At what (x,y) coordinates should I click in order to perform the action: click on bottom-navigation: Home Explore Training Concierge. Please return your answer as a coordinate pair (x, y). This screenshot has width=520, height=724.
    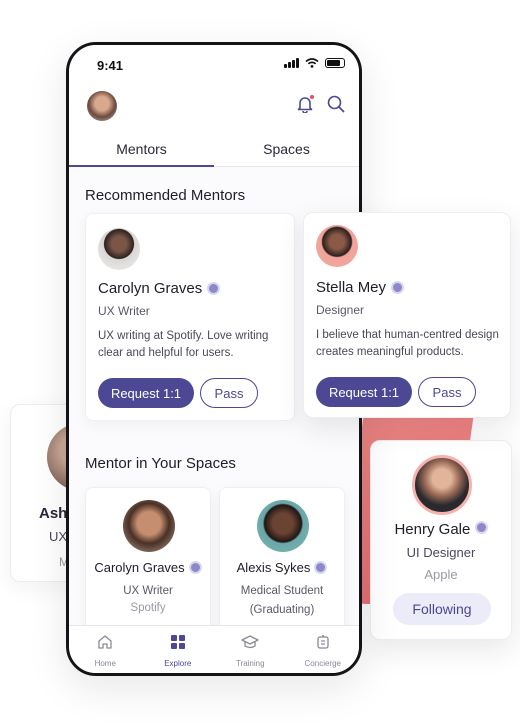
    Looking at the image, I should click on (214, 649).